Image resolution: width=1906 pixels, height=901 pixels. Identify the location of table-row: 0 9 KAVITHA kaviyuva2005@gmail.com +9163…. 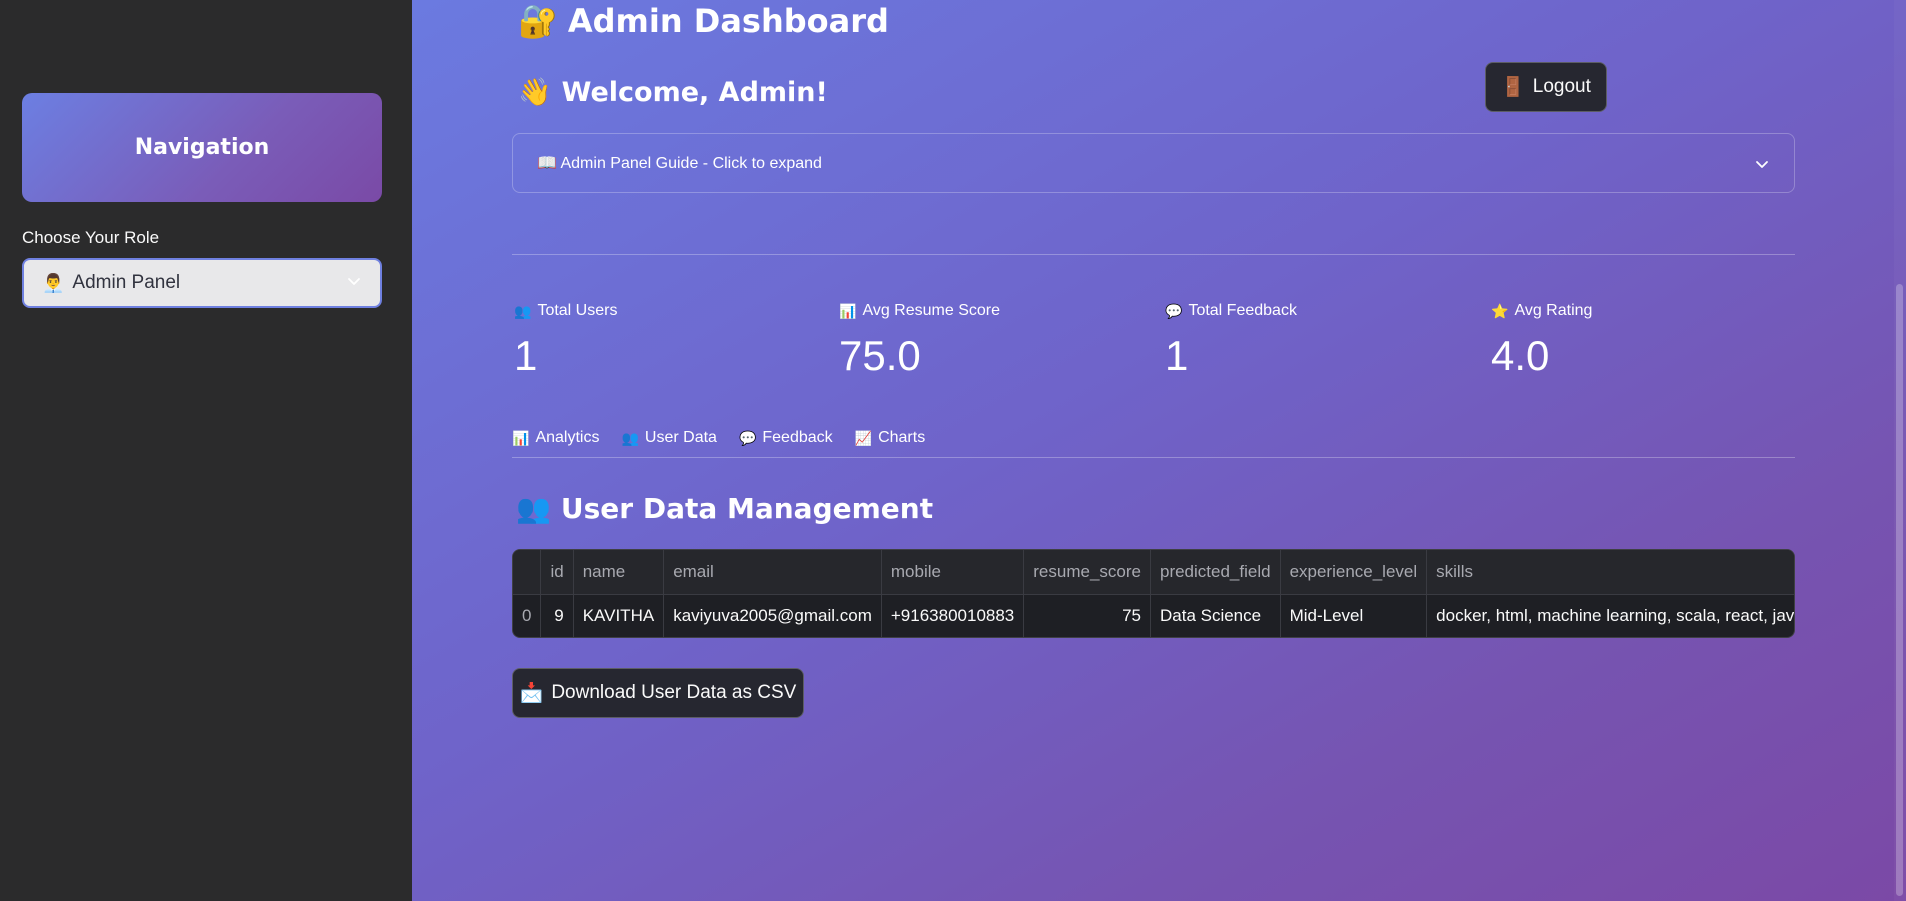
(1153, 615).